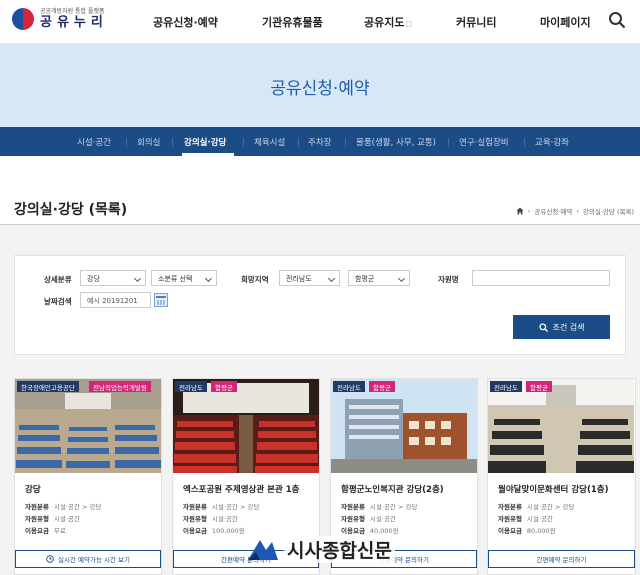 This screenshot has height=575, width=640. What do you see at coordinates (292, 22) in the screenshot?
I see `gnav-idle-goods: 기관유휴물품` at bounding box center [292, 22].